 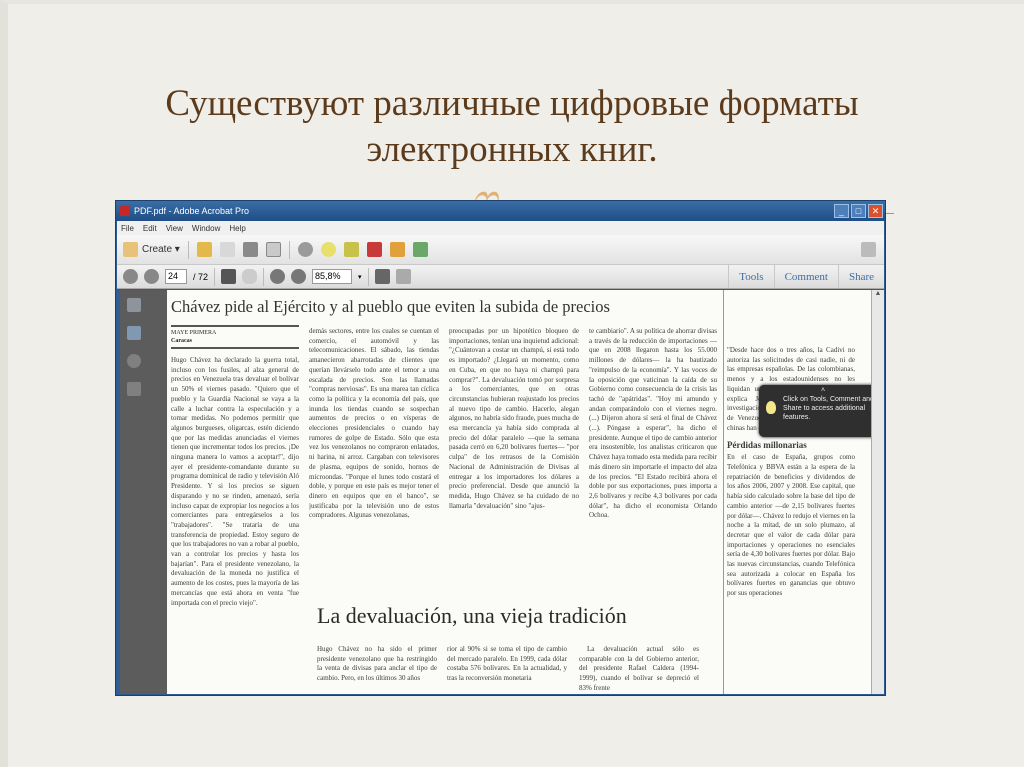 What do you see at coordinates (512, 103) in the screenshot?
I see `slide-title-line-1: Существуют различные цифровые форматы` at bounding box center [512, 103].